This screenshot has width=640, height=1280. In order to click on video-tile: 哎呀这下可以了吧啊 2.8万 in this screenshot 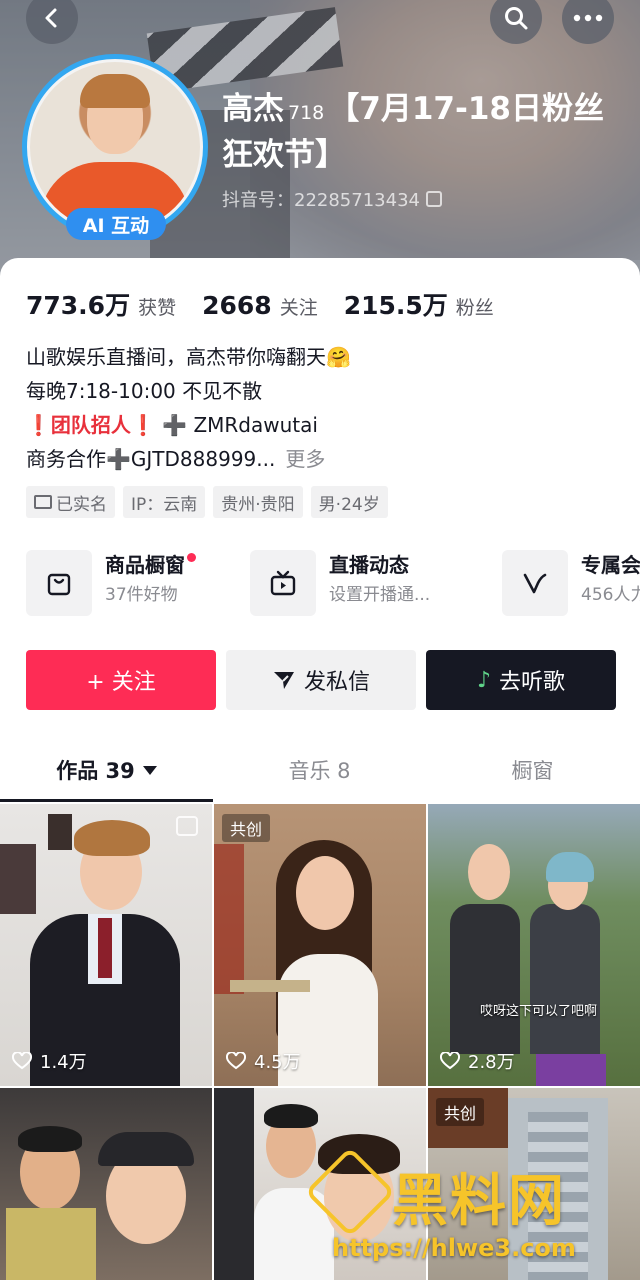, I will do `click(534, 945)`.